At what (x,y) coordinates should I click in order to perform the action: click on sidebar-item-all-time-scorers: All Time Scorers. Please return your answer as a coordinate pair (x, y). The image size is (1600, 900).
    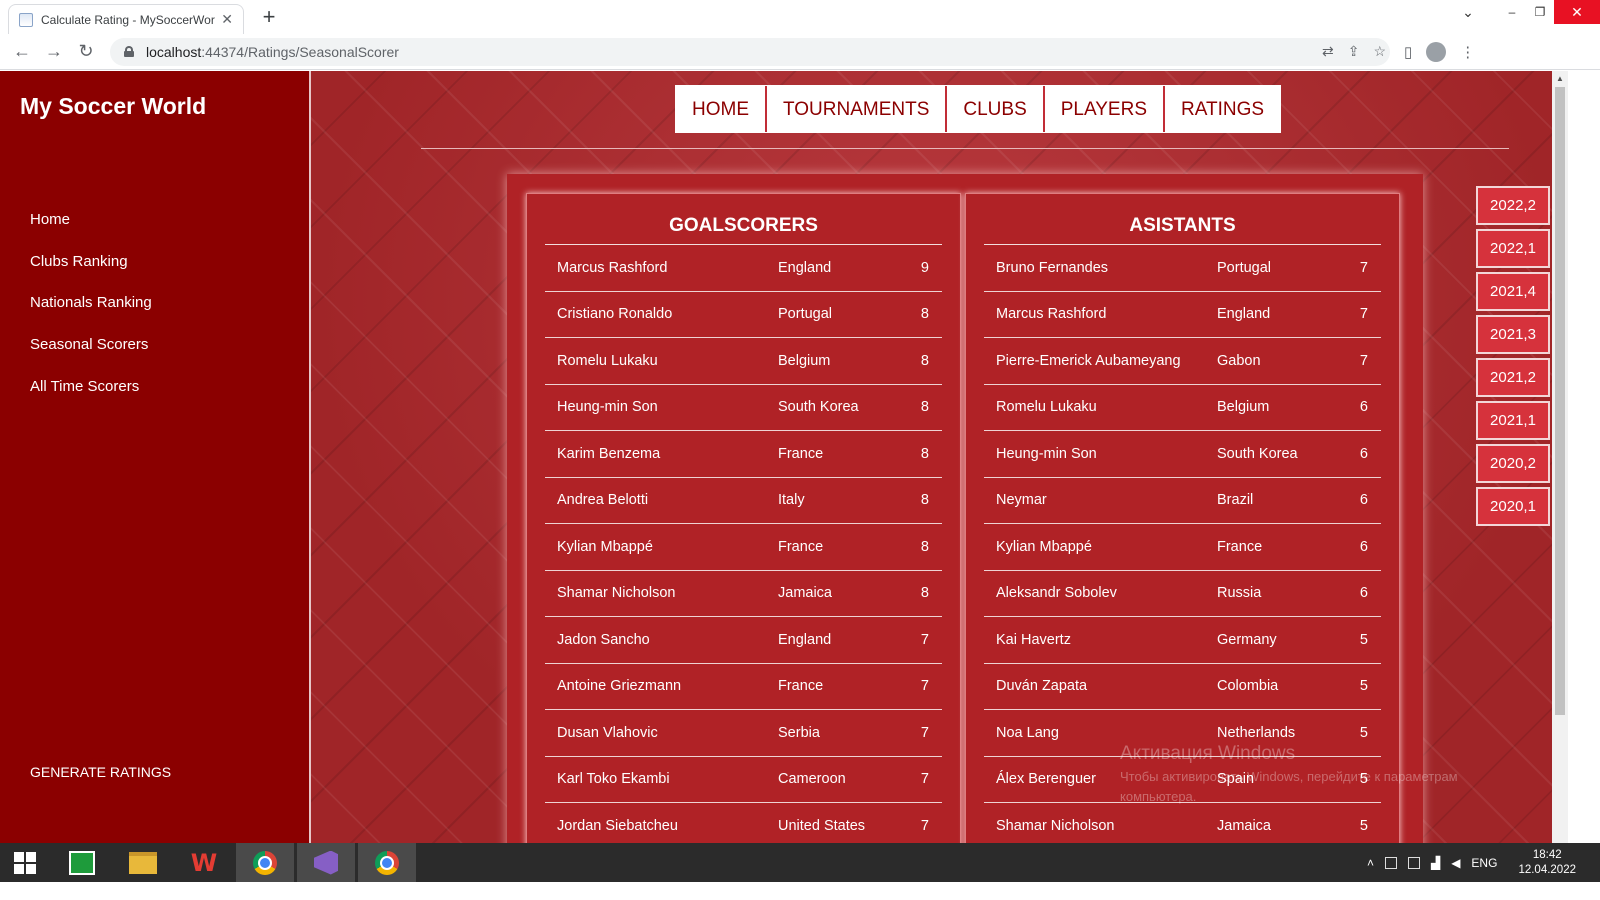
    Looking at the image, I should click on (91, 398).